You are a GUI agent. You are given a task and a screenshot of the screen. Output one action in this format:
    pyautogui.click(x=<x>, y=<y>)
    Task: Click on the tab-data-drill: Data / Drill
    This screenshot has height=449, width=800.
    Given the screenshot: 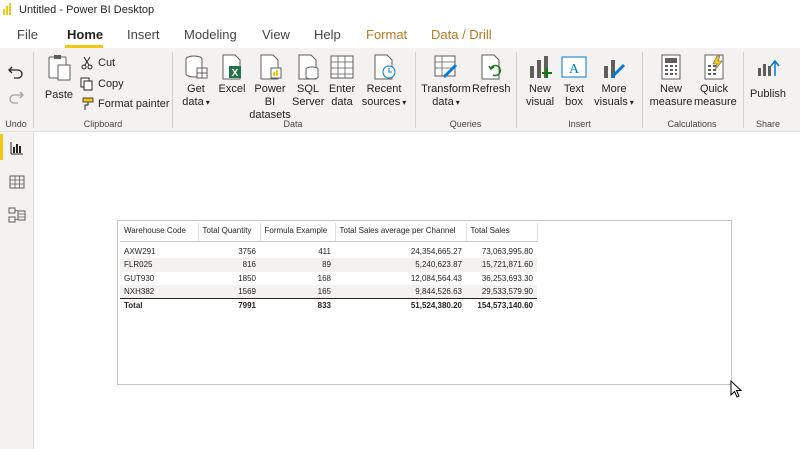 What is the action you would take?
    pyautogui.click(x=461, y=34)
    